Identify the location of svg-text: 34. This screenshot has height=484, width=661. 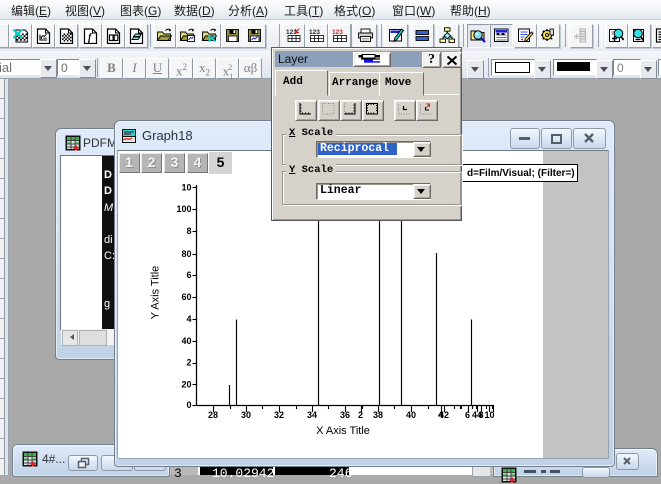
(312, 415).